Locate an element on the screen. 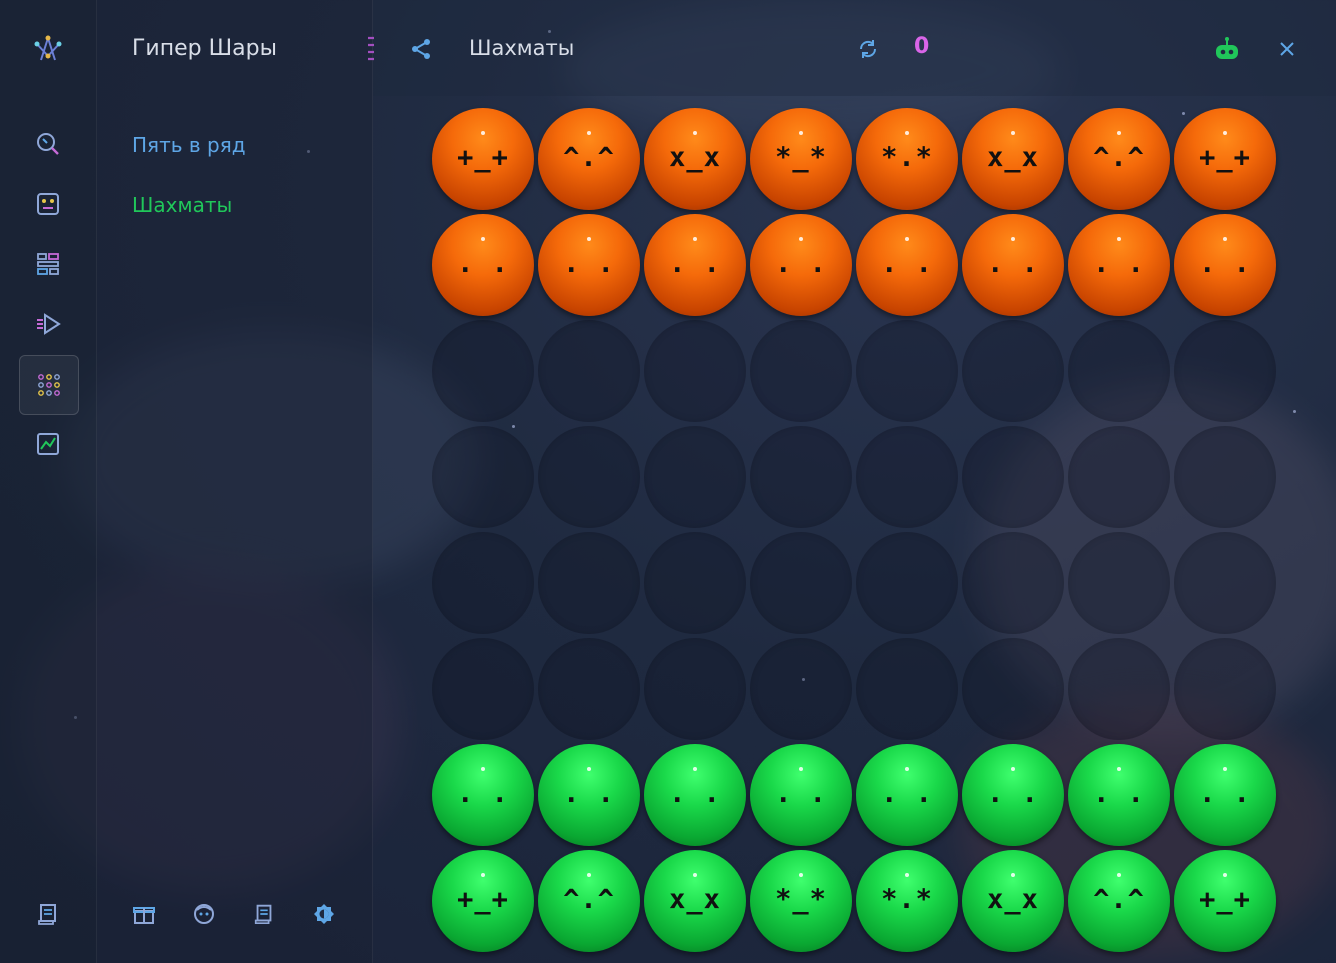 This screenshot has width=1336, height=963. rail-balls-button is located at coordinates (49, 385).